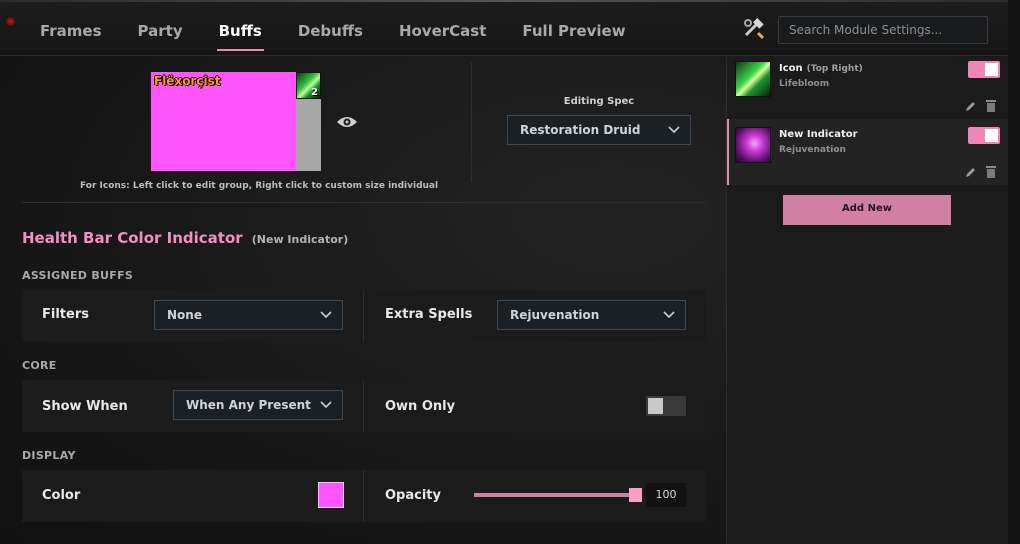 The image size is (1020, 544). I want to click on spec-dropdown: Restoration Druid, so click(599, 130).